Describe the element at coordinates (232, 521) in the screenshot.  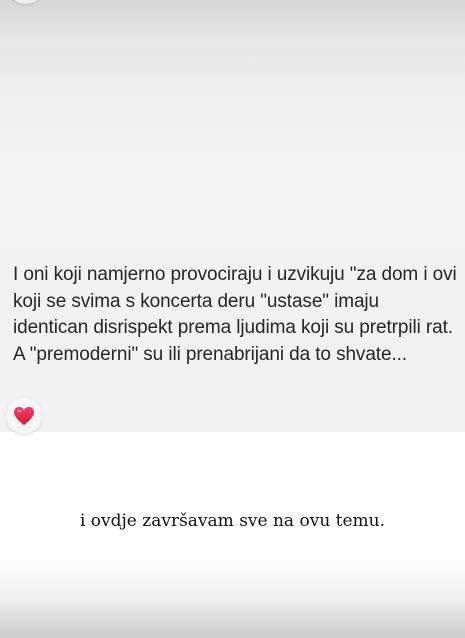
I see `story-caption-text: i ovdje završavam sve na ovu temu.` at that location.